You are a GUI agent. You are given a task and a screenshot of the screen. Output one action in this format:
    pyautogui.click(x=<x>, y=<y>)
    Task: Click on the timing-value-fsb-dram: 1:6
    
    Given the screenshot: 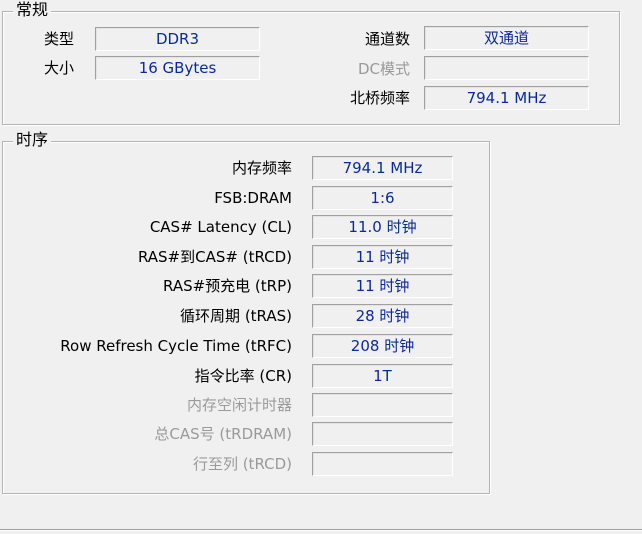 What is the action you would take?
    pyautogui.click(x=382, y=198)
    